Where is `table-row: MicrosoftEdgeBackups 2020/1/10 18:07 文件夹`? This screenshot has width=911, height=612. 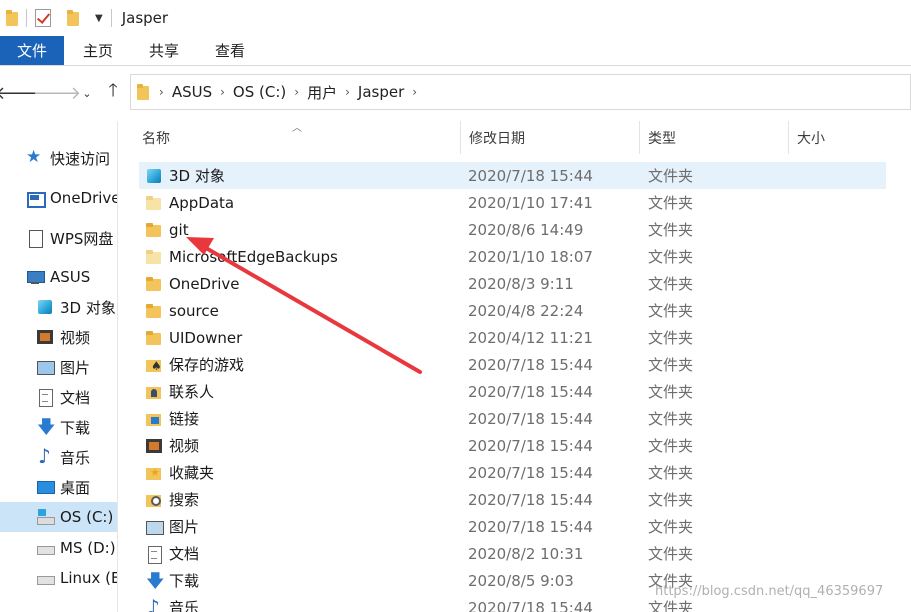 table-row: MicrosoftEdgeBackups 2020/1/10 18:07 文件夹 is located at coordinates (512, 256).